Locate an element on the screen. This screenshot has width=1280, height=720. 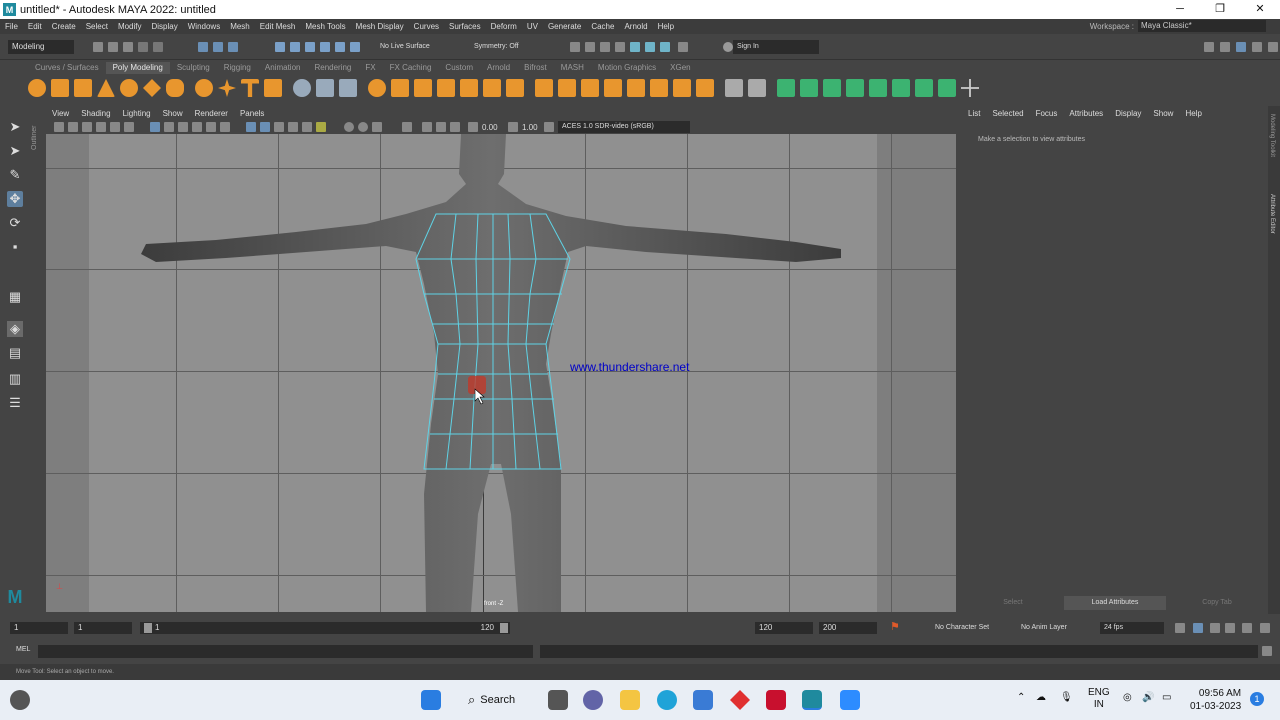
append-icon is located at coordinates (590, 88).